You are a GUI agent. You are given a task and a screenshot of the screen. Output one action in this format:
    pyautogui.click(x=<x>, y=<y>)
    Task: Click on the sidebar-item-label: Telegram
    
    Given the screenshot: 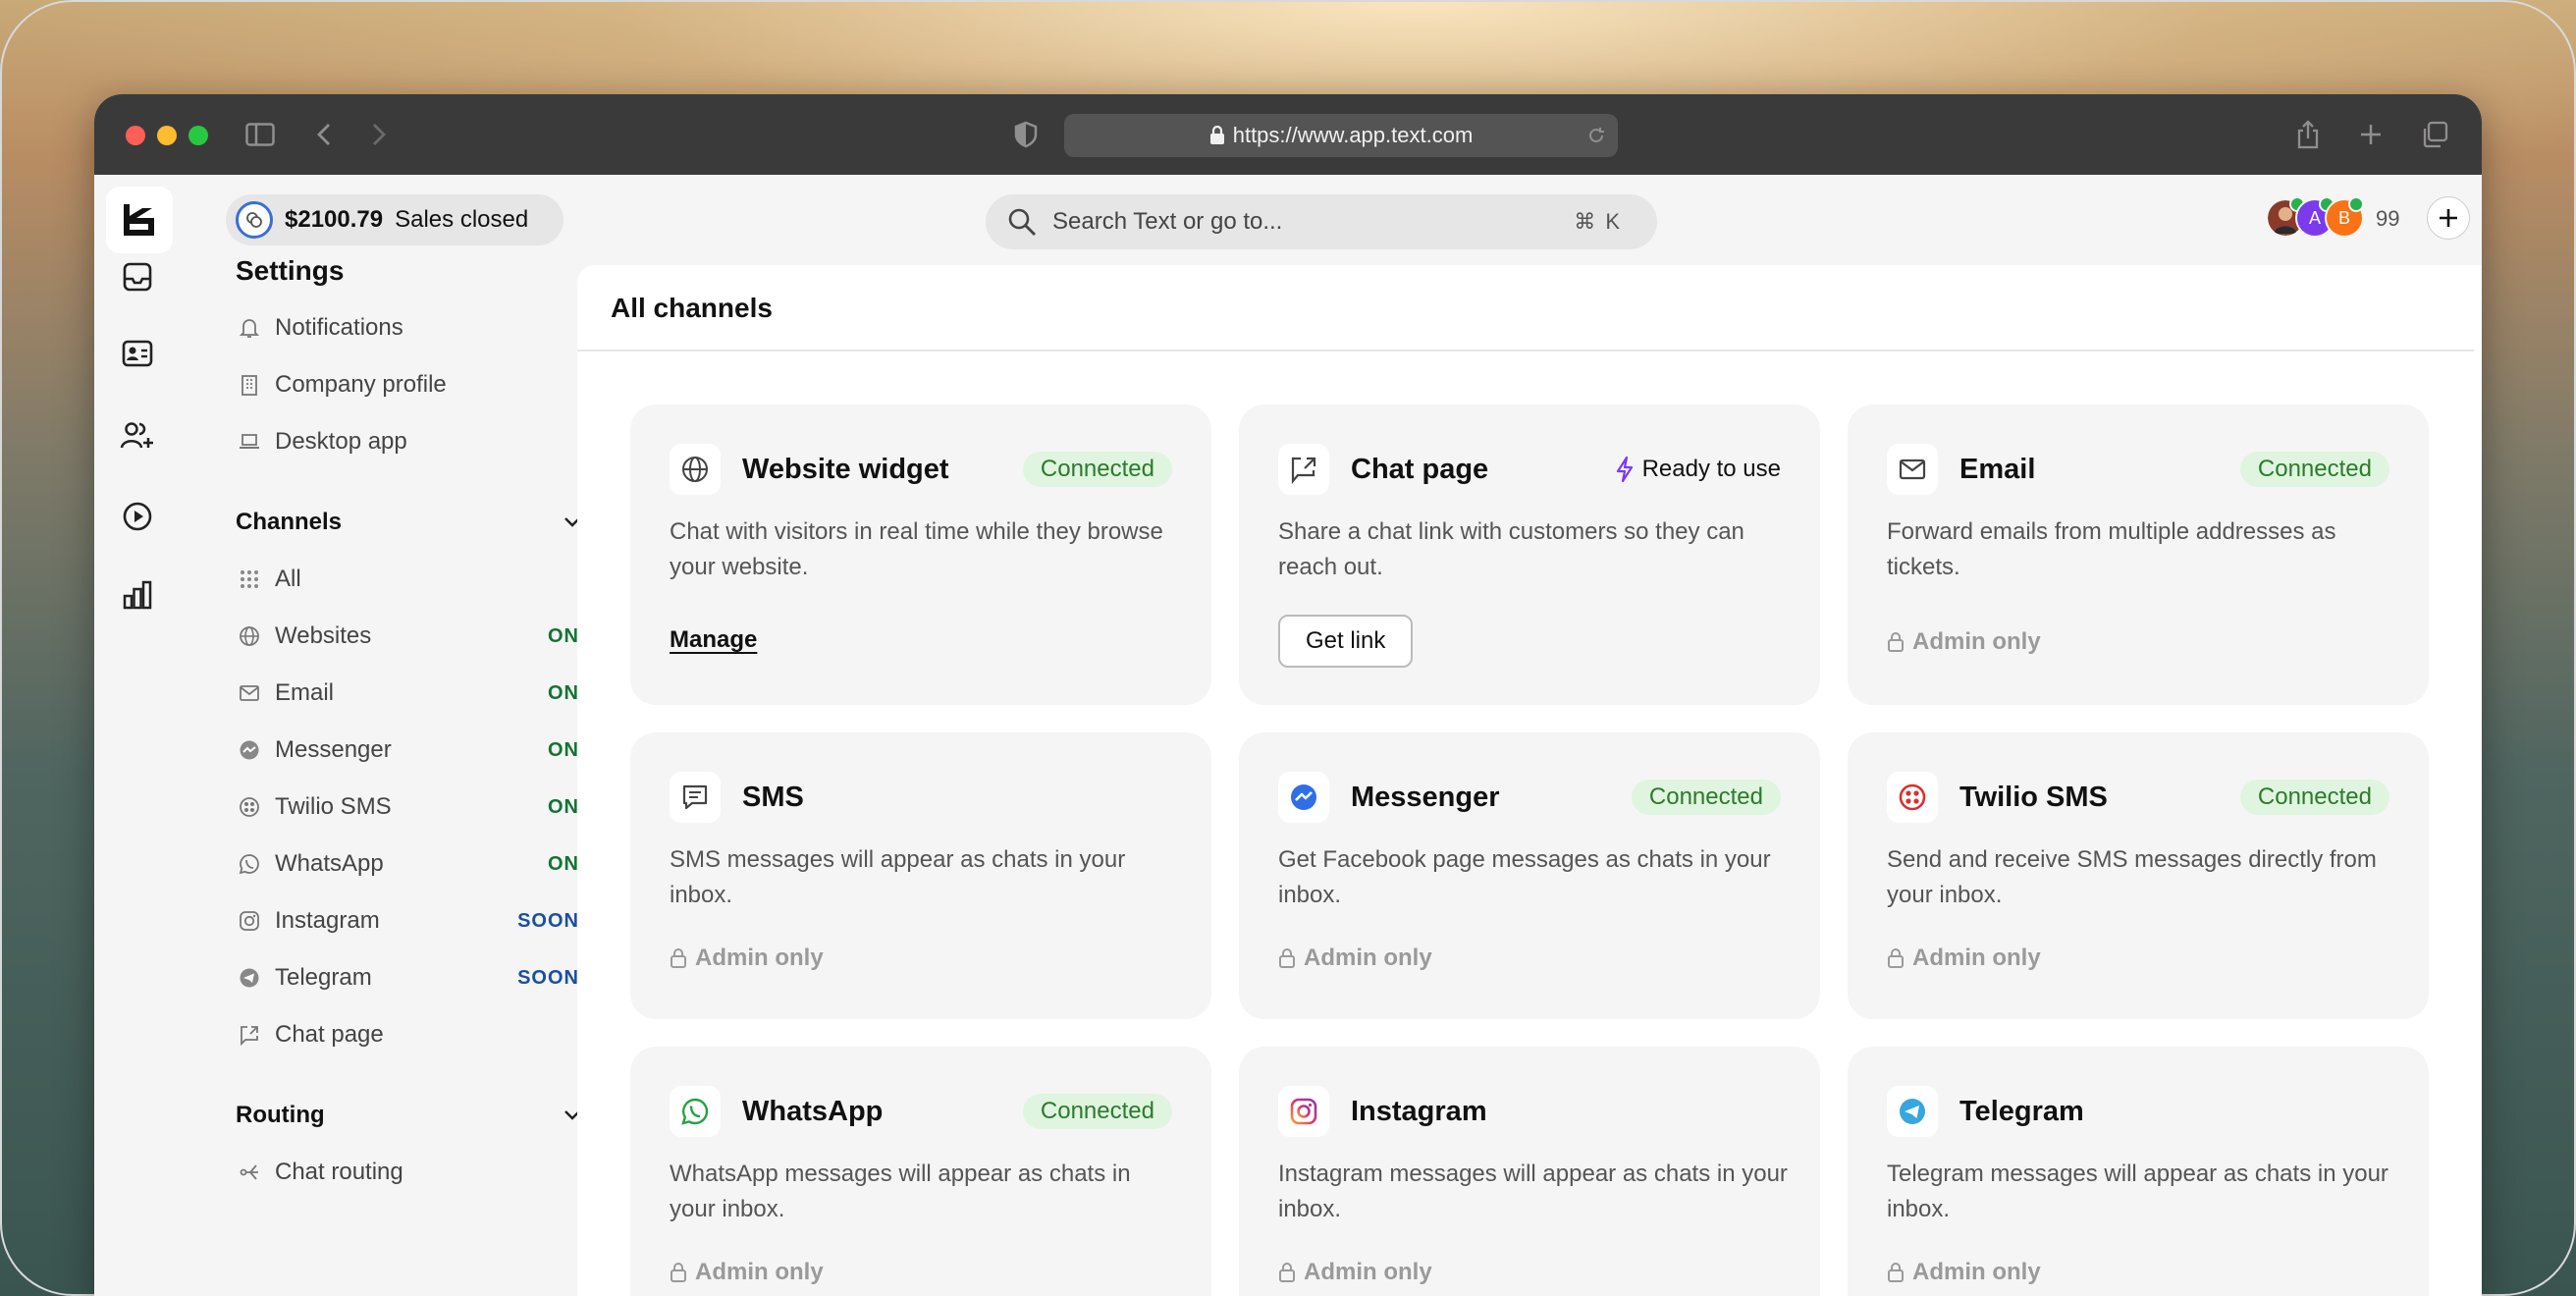 What is the action you would take?
    pyautogui.click(x=323, y=978)
    